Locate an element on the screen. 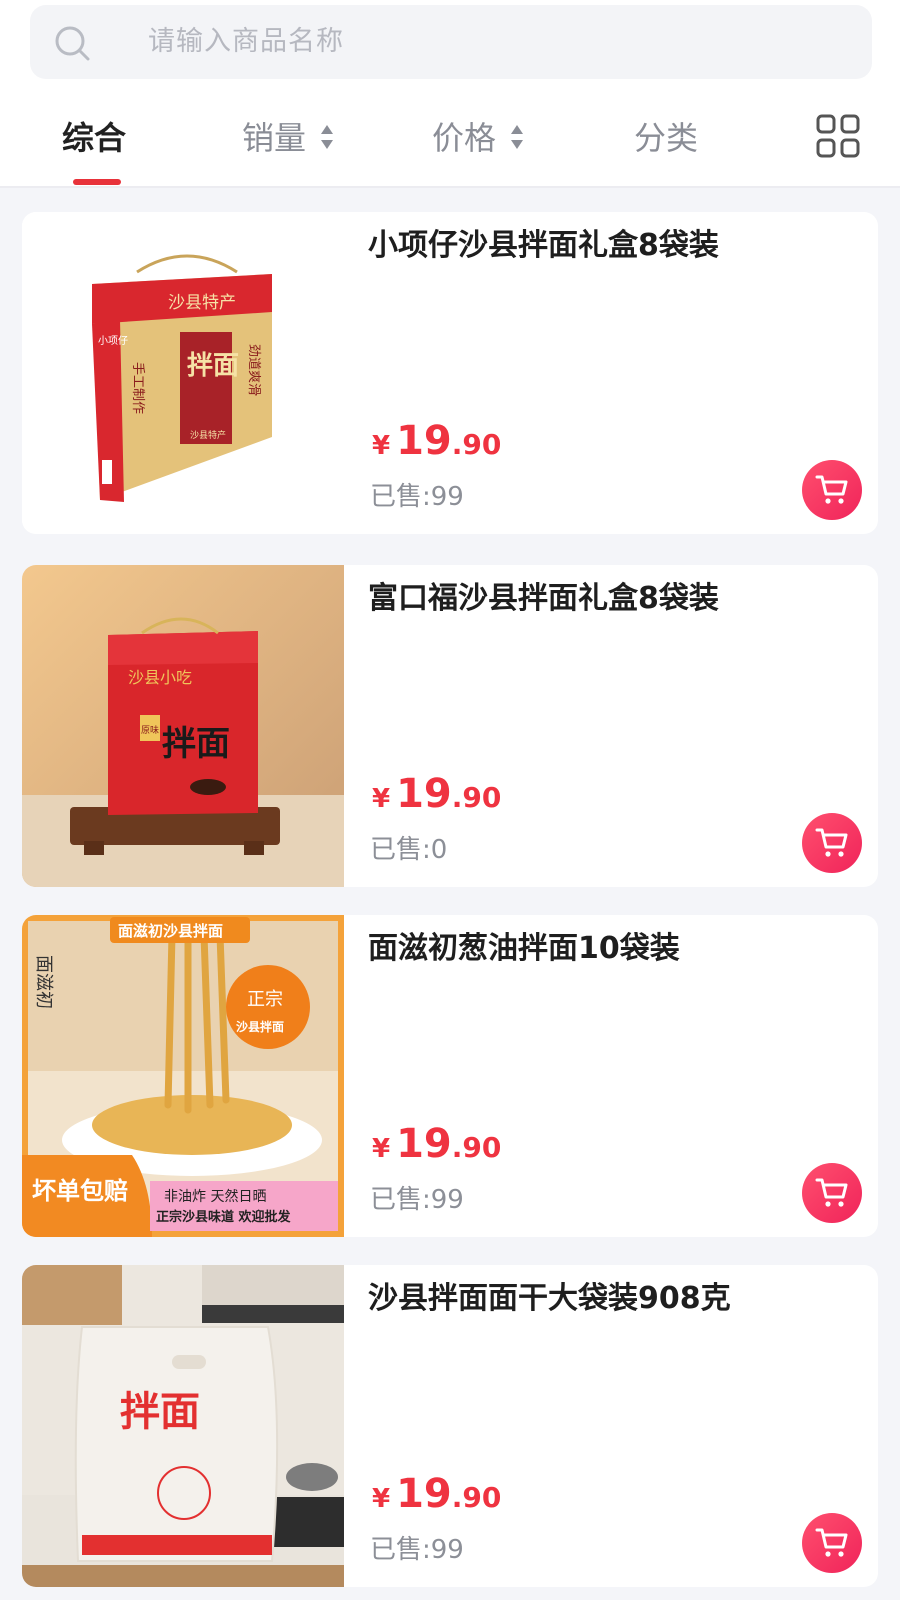 Image resolution: width=900 pixels, height=1600 pixels. product-title: 面滋初葱油拌面10袋装 is located at coordinates (608, 949).